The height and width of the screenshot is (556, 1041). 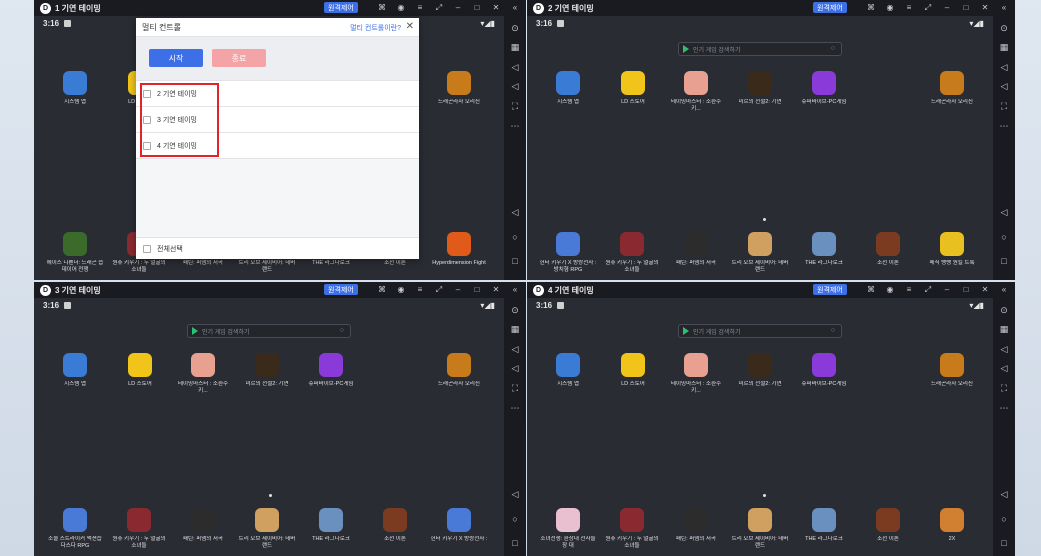 I want to click on app-icon: 헌터 키우기 X 방랑전사 : 방치형 RPG, so click(x=568, y=253).